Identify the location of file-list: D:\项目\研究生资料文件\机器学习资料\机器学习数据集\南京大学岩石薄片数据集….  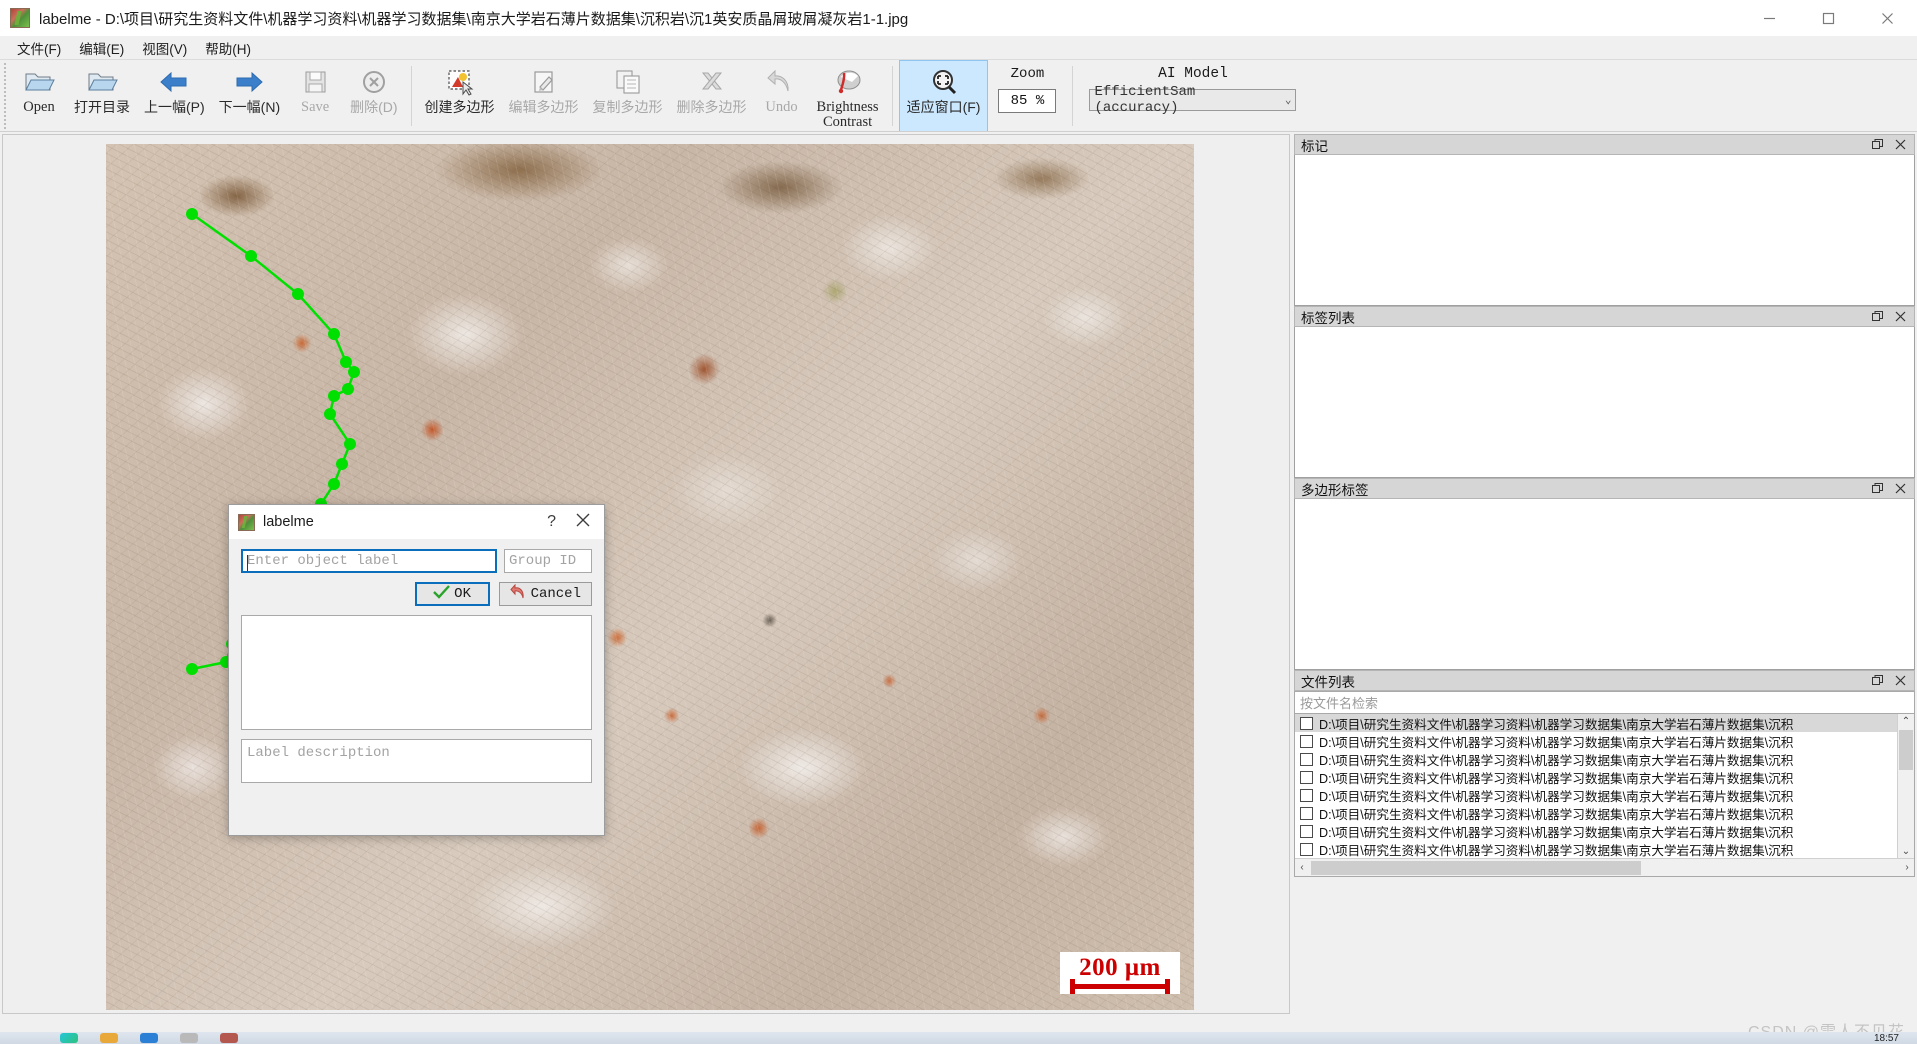
(1604, 795).